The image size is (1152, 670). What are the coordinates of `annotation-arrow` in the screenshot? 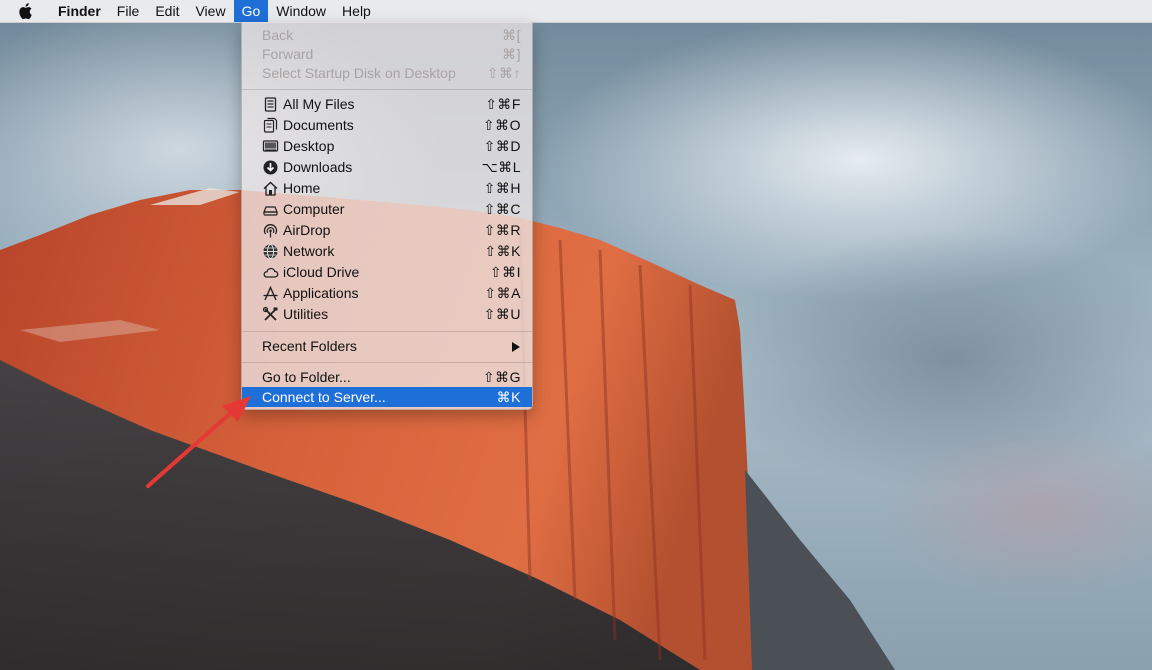 It's located at (198, 442).